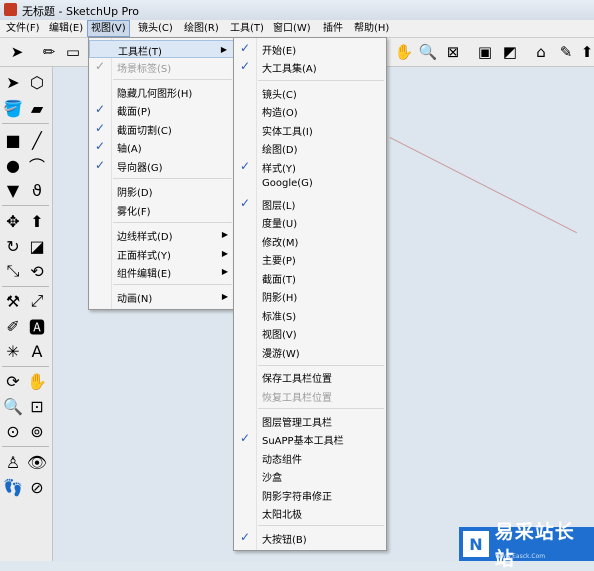  What do you see at coordinates (13, 351) in the screenshot?
I see `axes-tool-icon: ✳` at bounding box center [13, 351].